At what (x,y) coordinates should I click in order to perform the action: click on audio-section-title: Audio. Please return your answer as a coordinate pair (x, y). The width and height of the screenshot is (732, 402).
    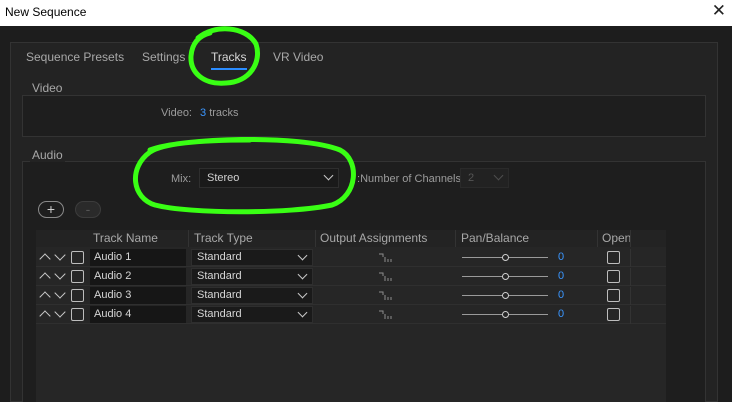
    Looking at the image, I should click on (47, 155).